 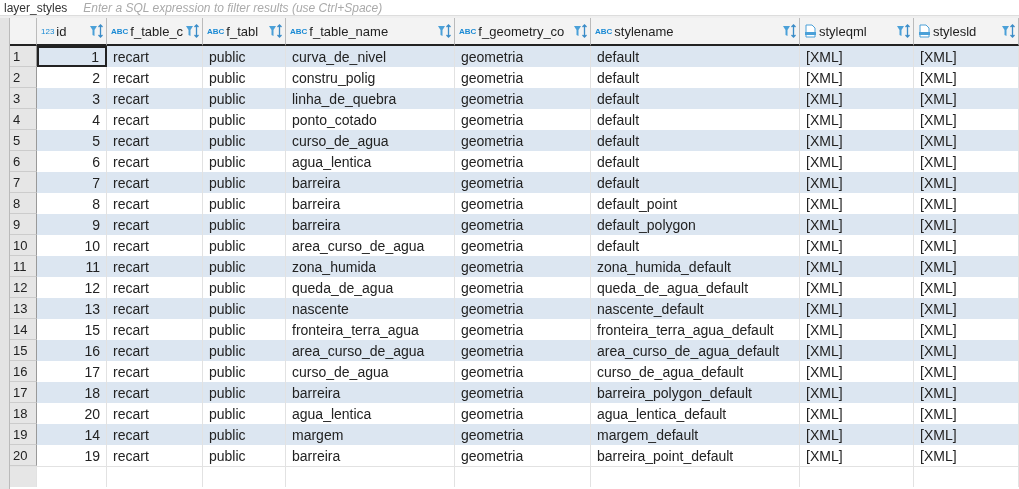 What do you see at coordinates (23, 308) in the screenshot?
I see `row-number: 13` at bounding box center [23, 308].